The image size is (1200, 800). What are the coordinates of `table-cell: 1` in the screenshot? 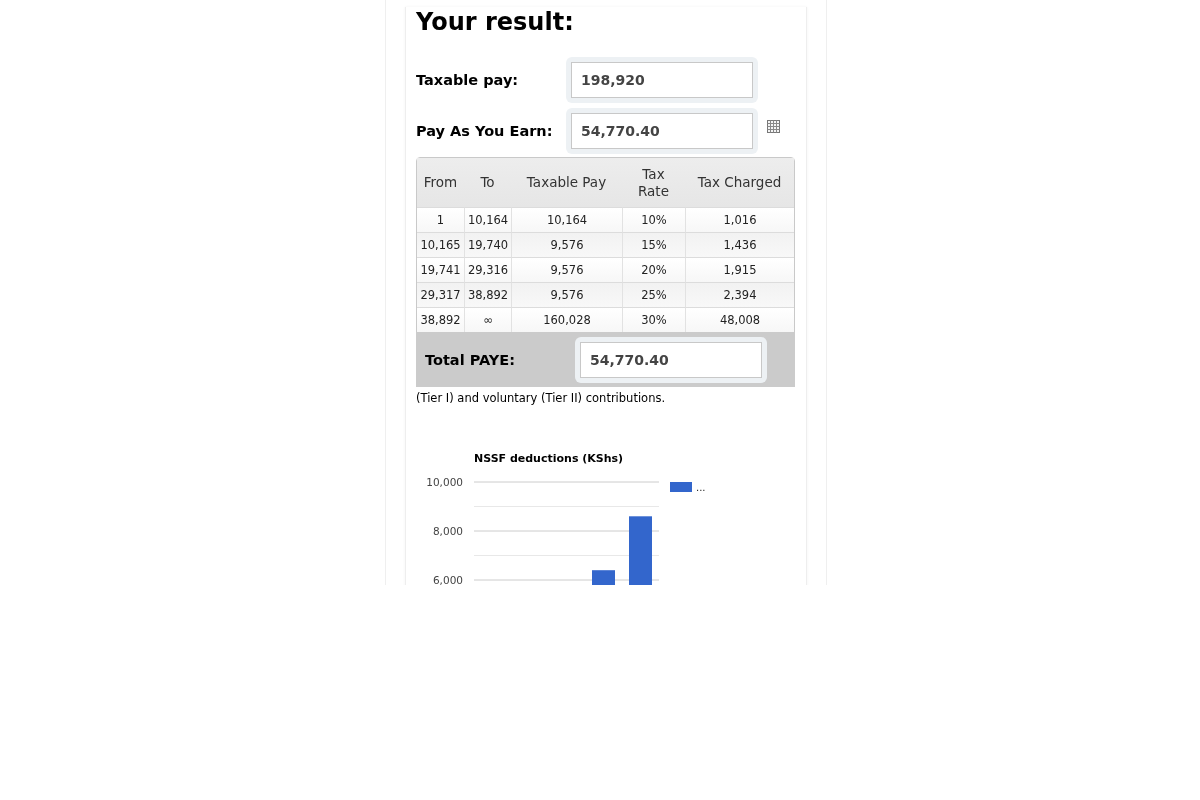 It's located at (440, 219).